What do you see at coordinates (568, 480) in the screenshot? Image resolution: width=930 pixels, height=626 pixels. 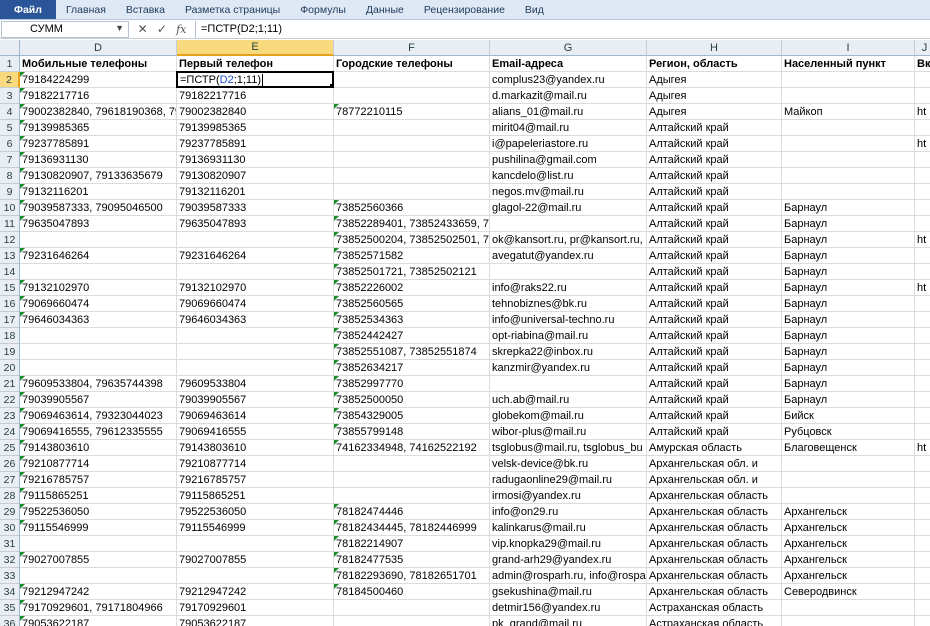 I see `table-cell: radugaonline29@mail.ru` at bounding box center [568, 480].